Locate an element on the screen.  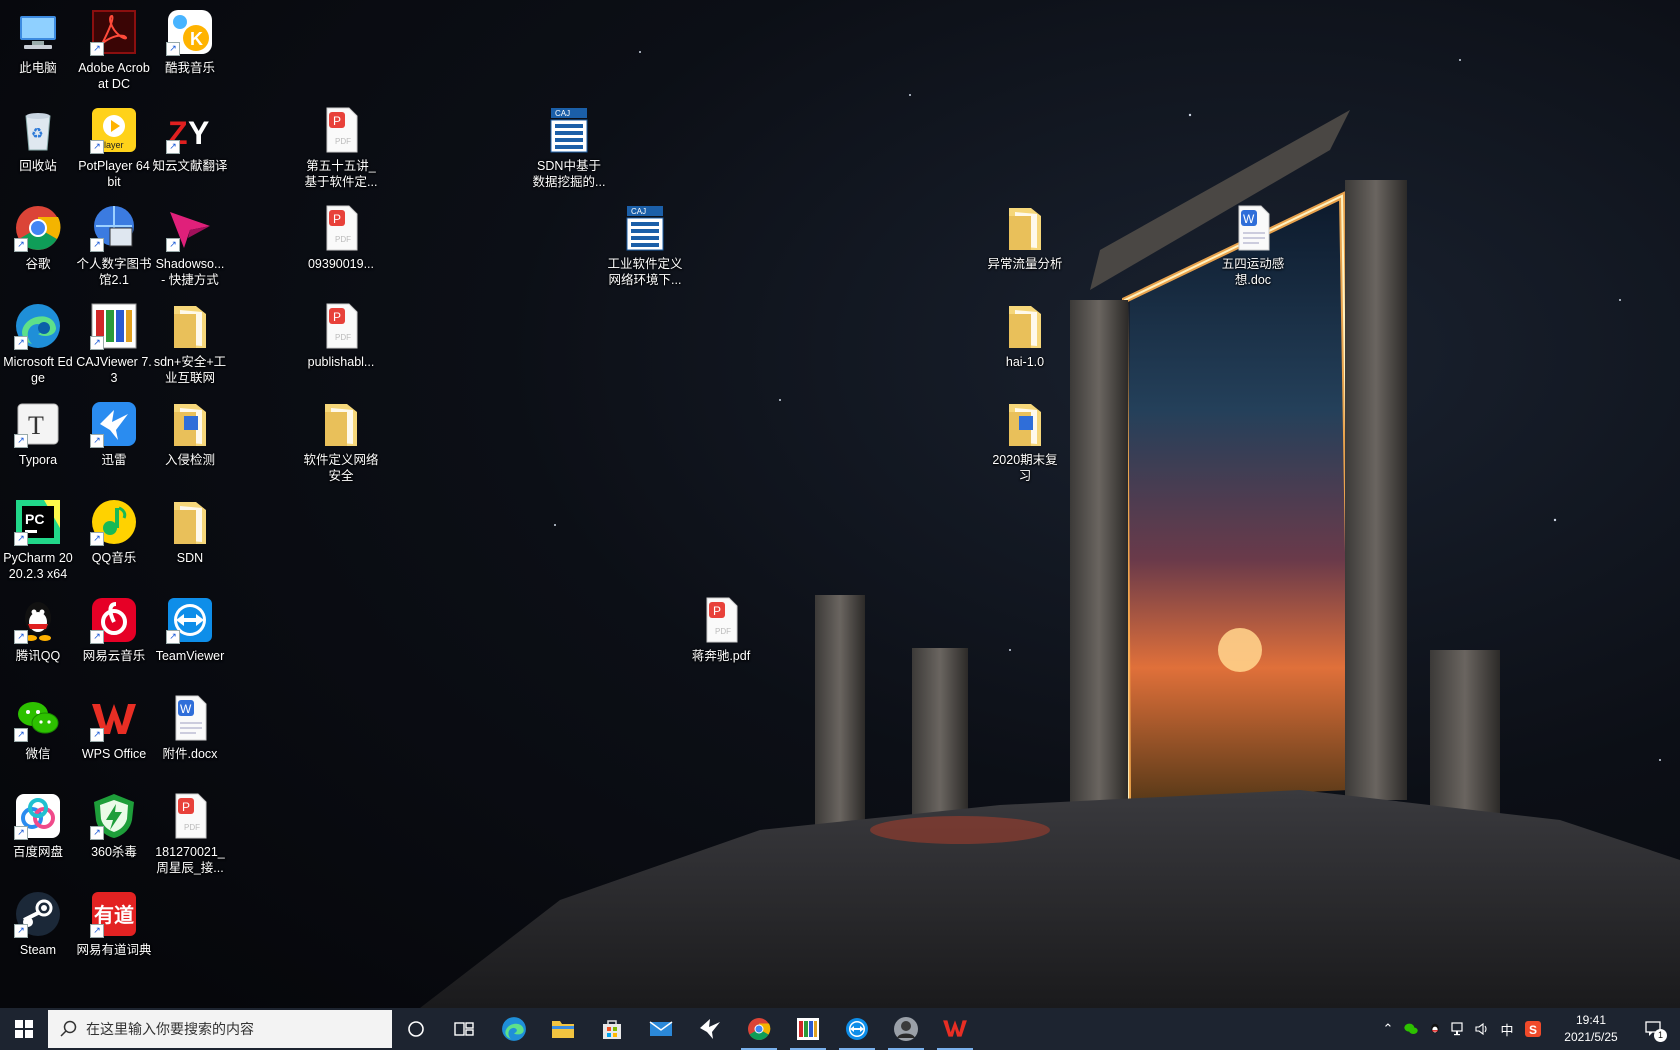
taskbar-app-user-photo is located at coordinates (906, 1029).